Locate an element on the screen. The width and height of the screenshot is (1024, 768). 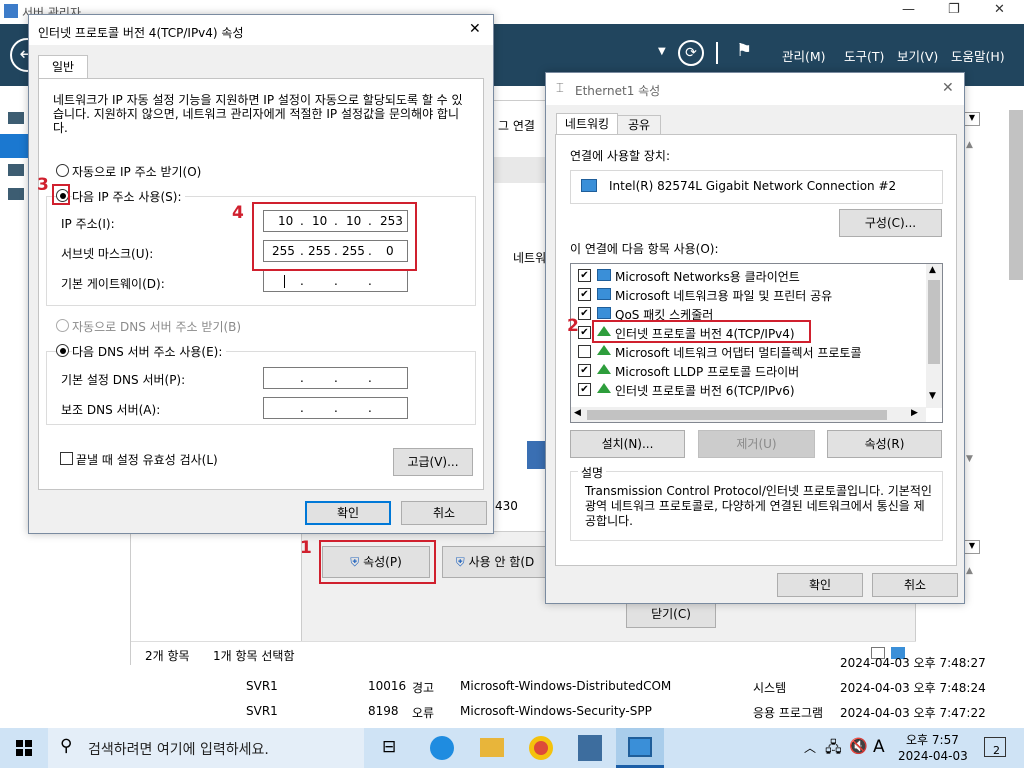
network-service-icon is located at coordinates (604, 294).